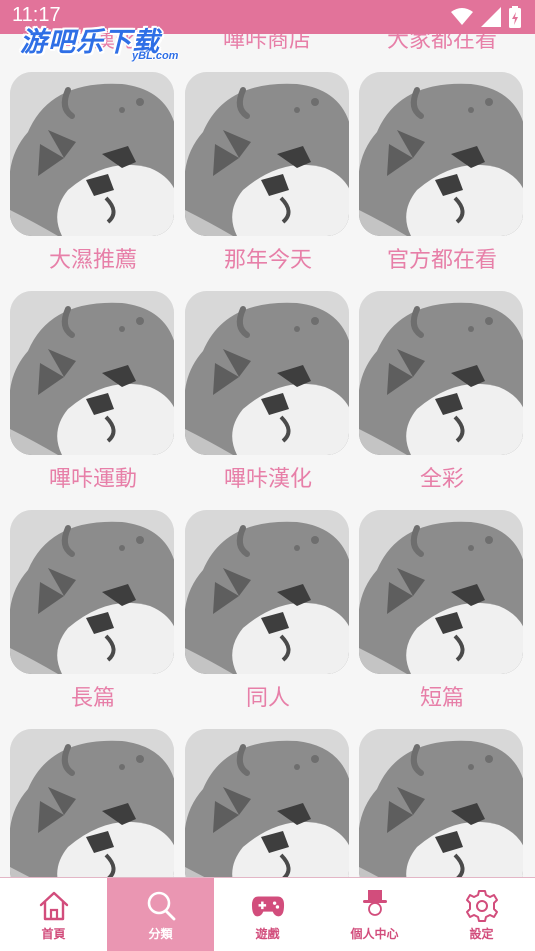  Describe the element at coordinates (441, 698) in the screenshot. I see `category-label: 短篇` at that location.